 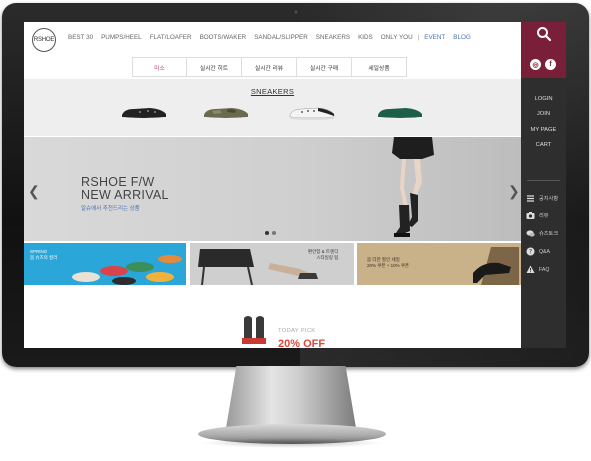 I want to click on tile-styling-line2: 스타일링 팁, so click(x=327, y=257).